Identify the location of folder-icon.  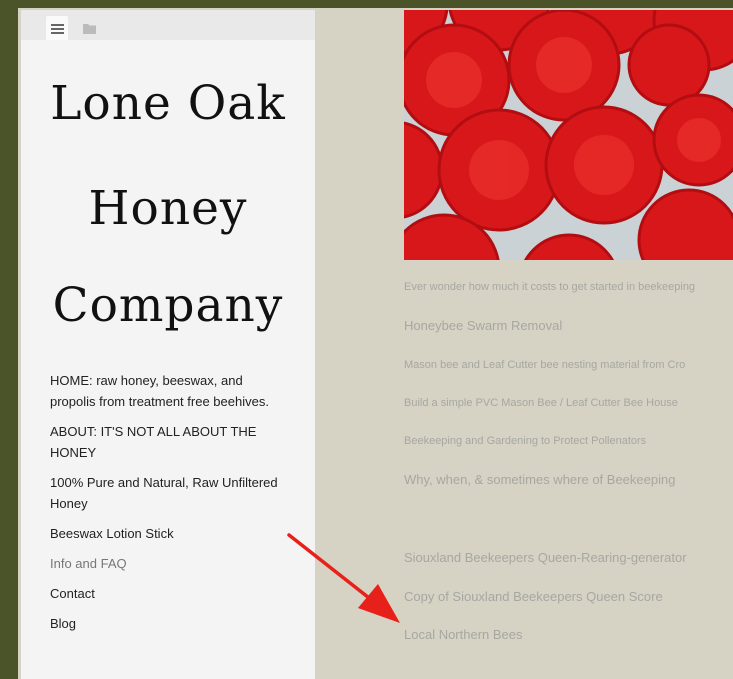
(89, 28).